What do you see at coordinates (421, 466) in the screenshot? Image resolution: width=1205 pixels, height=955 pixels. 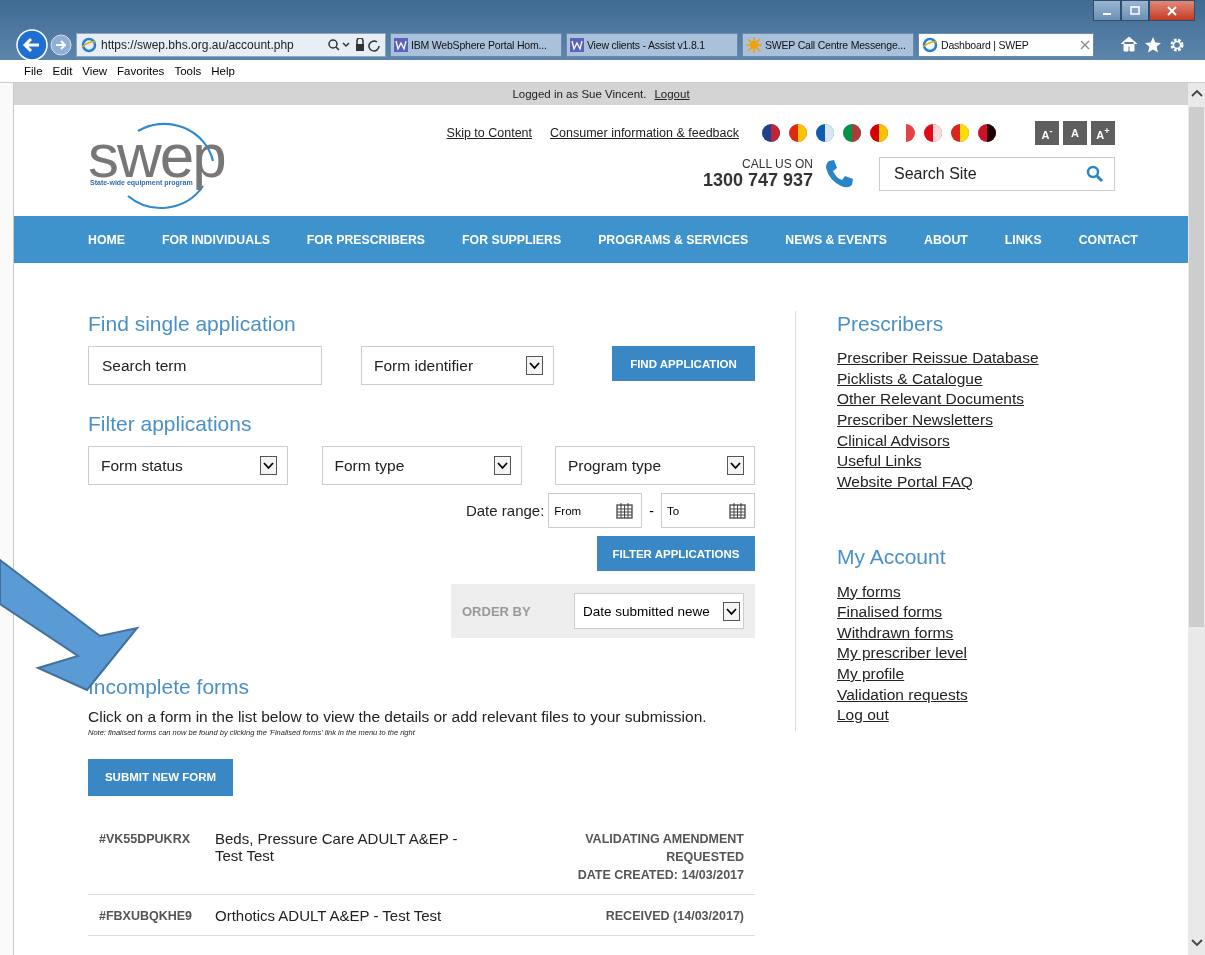 I see `filter-select: Form type` at bounding box center [421, 466].